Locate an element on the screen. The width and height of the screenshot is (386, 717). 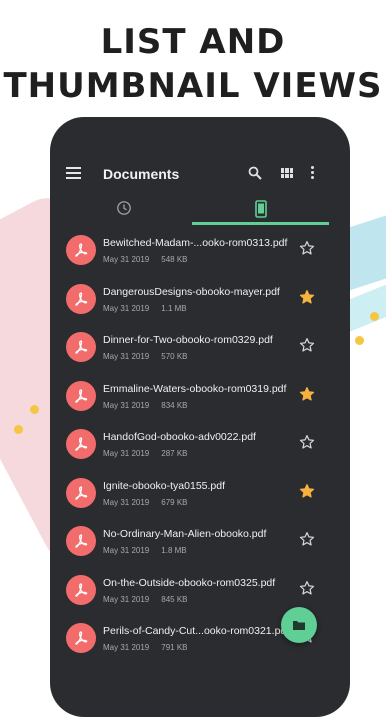
file-meta: May 31 2019 287 KB is located at coordinates (145, 453).